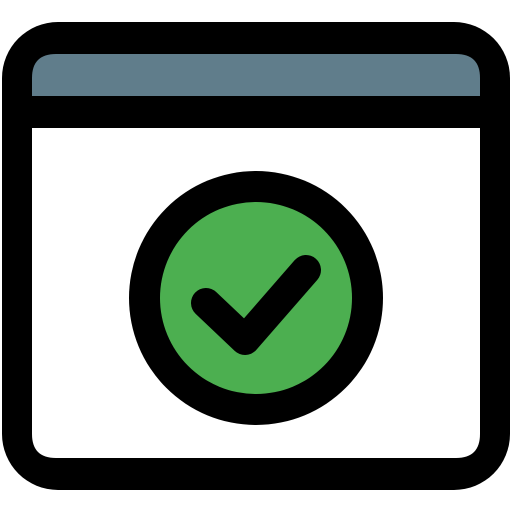 The image size is (512, 512). What do you see at coordinates (256, 75) in the screenshot?
I see `window-titlebar` at bounding box center [256, 75].